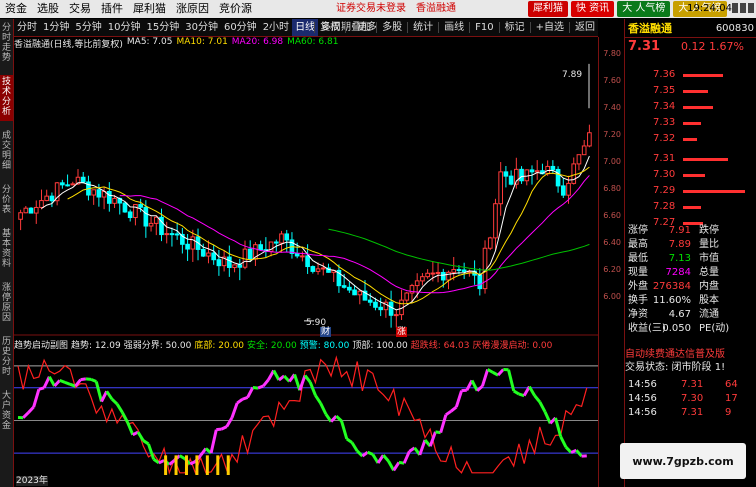 The width and height of the screenshot is (756, 487). Describe the element at coordinates (679, 258) in the screenshot. I see `stat-value: 7.13` at that location.